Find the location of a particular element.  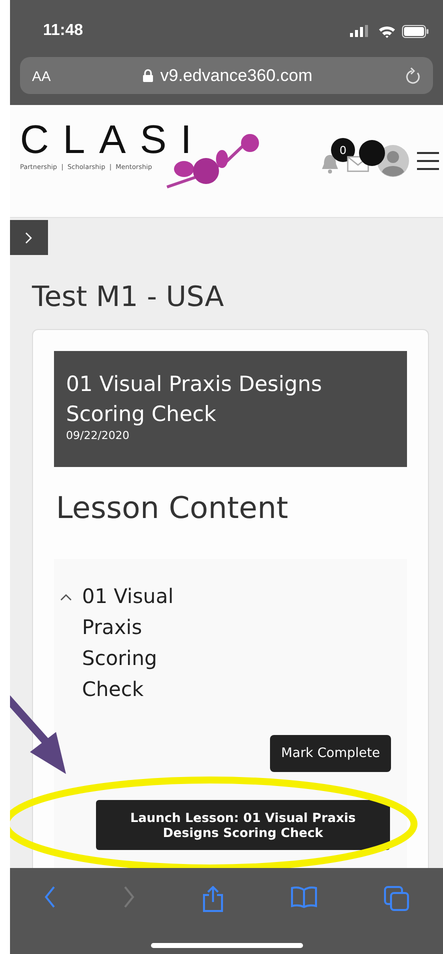

chevron-right-icon is located at coordinates (29, 238).